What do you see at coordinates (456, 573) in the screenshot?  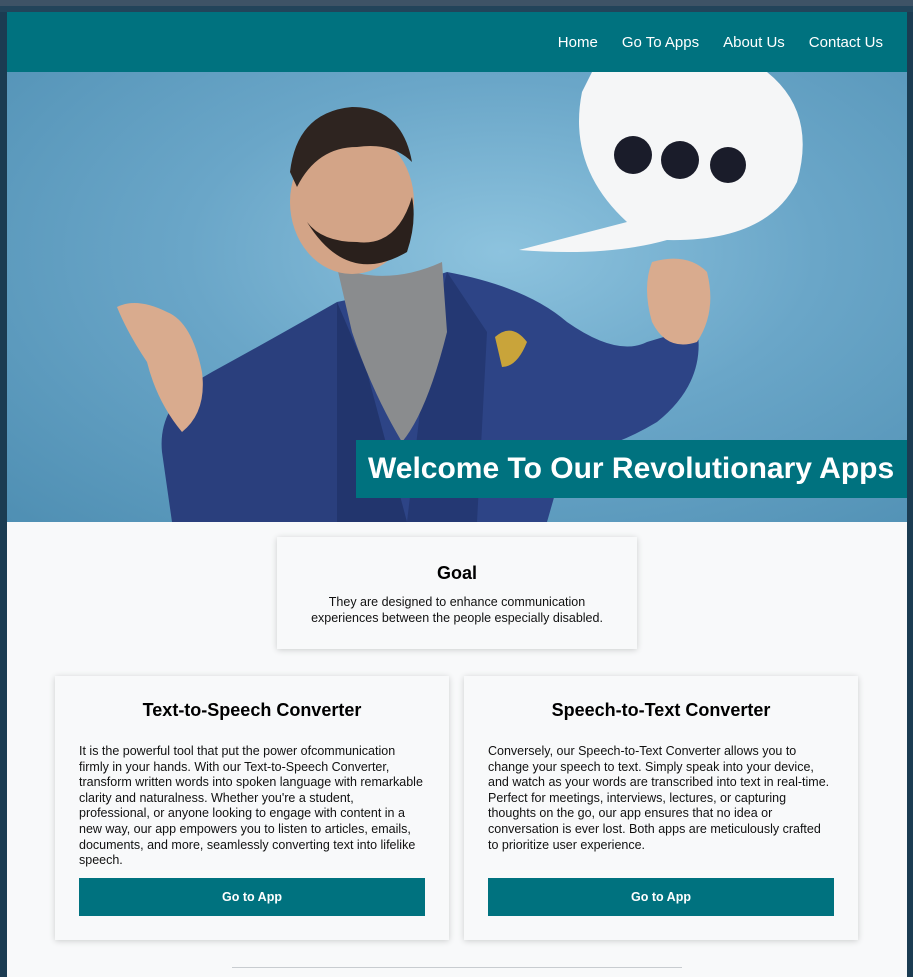 I see `goal-heading: Goal` at bounding box center [456, 573].